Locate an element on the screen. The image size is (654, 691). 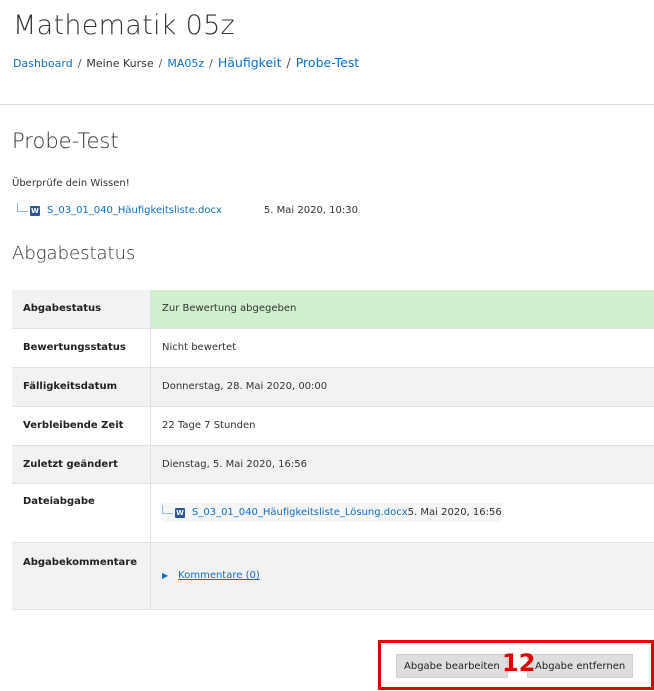
submission-status-value: Zur Bewertung abgegeben is located at coordinates (402, 309).